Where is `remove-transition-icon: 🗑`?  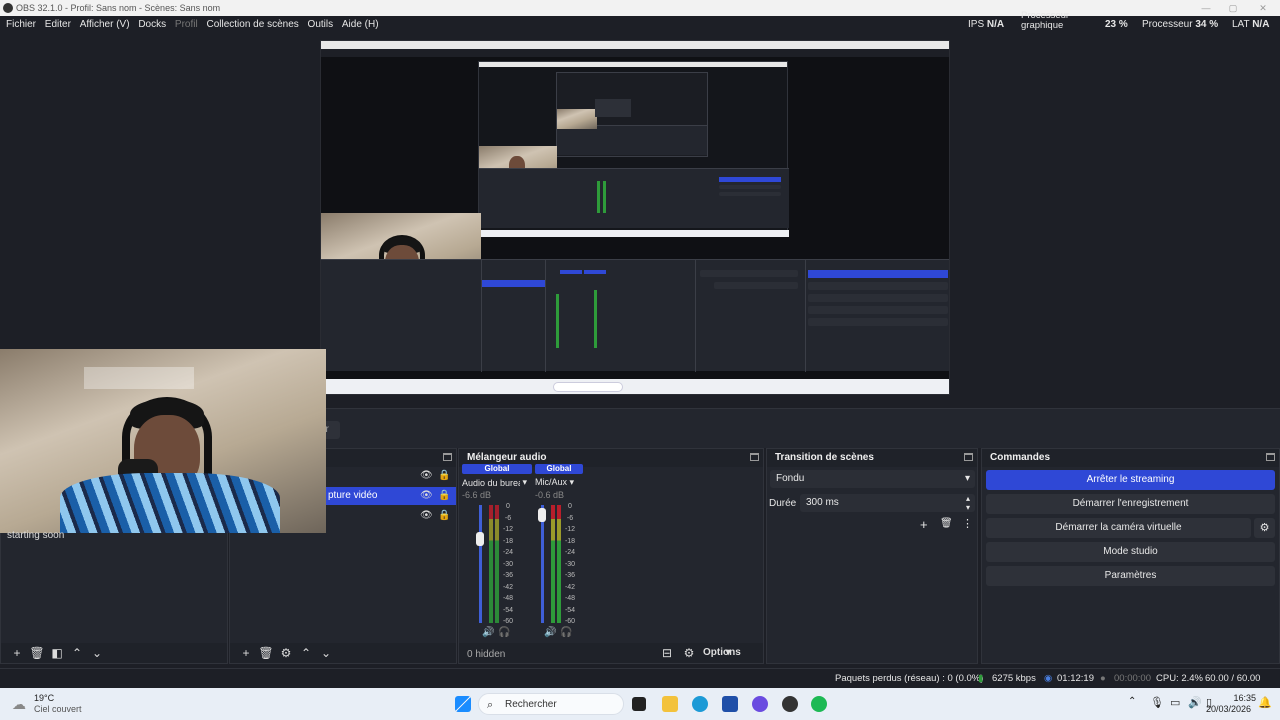
remove-transition-icon: 🗑 is located at coordinates (946, 523).